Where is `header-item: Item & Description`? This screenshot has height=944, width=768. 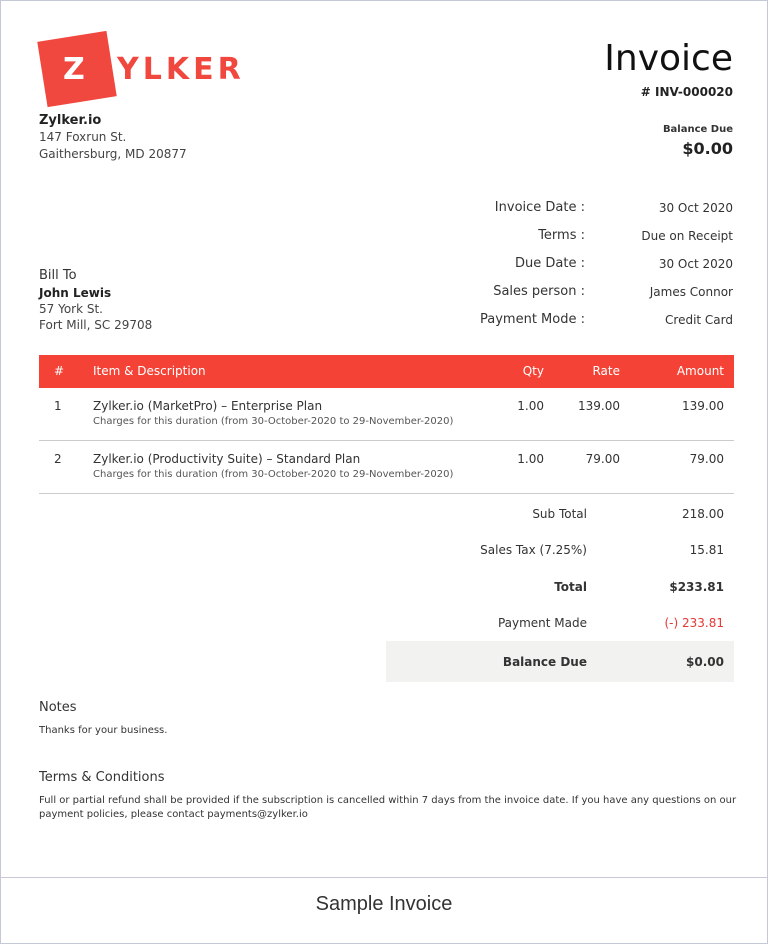 header-item: Item & Description is located at coordinates (149, 371).